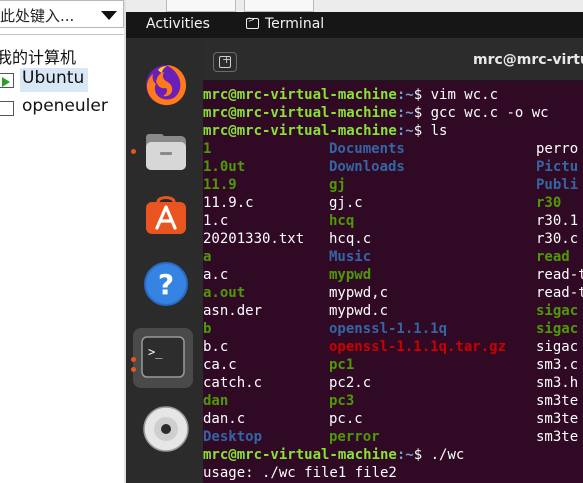 Image resolution: width=583 pixels, height=483 pixels. I want to click on firefox-icon, so click(166, 84).